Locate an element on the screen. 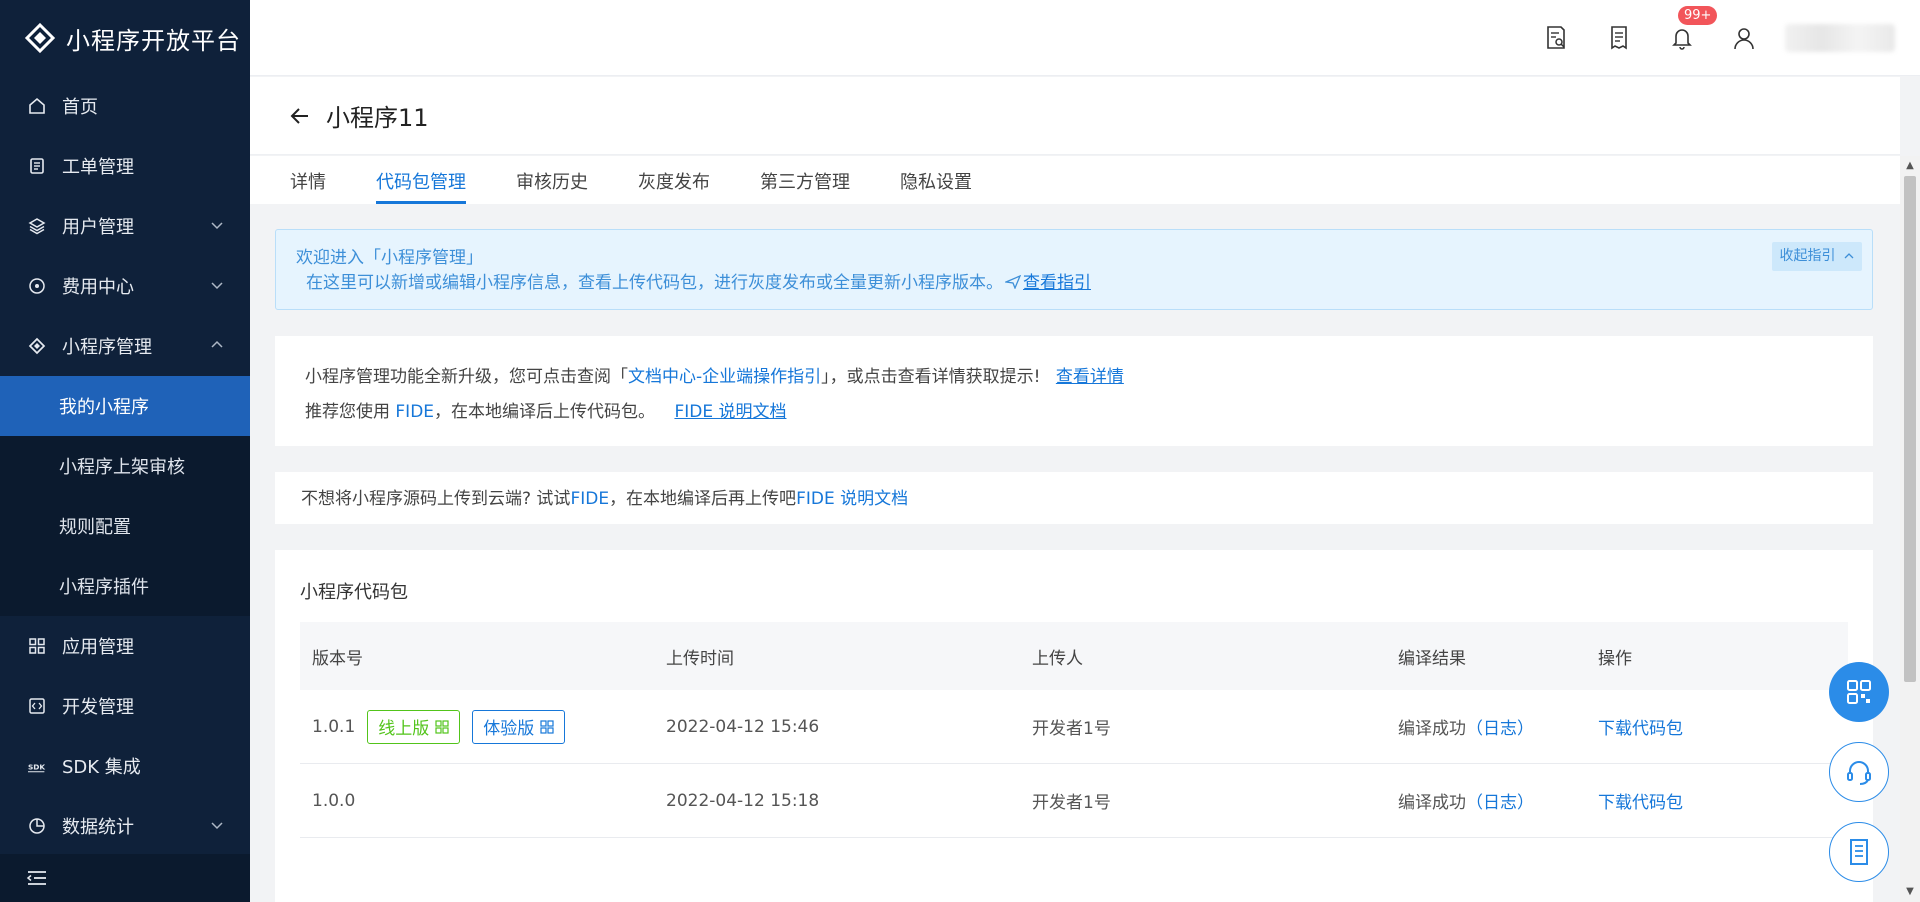 Image resolution: width=1920 pixels, height=902 pixels. sidebar-item-apps: 应用管理 is located at coordinates (125, 646).